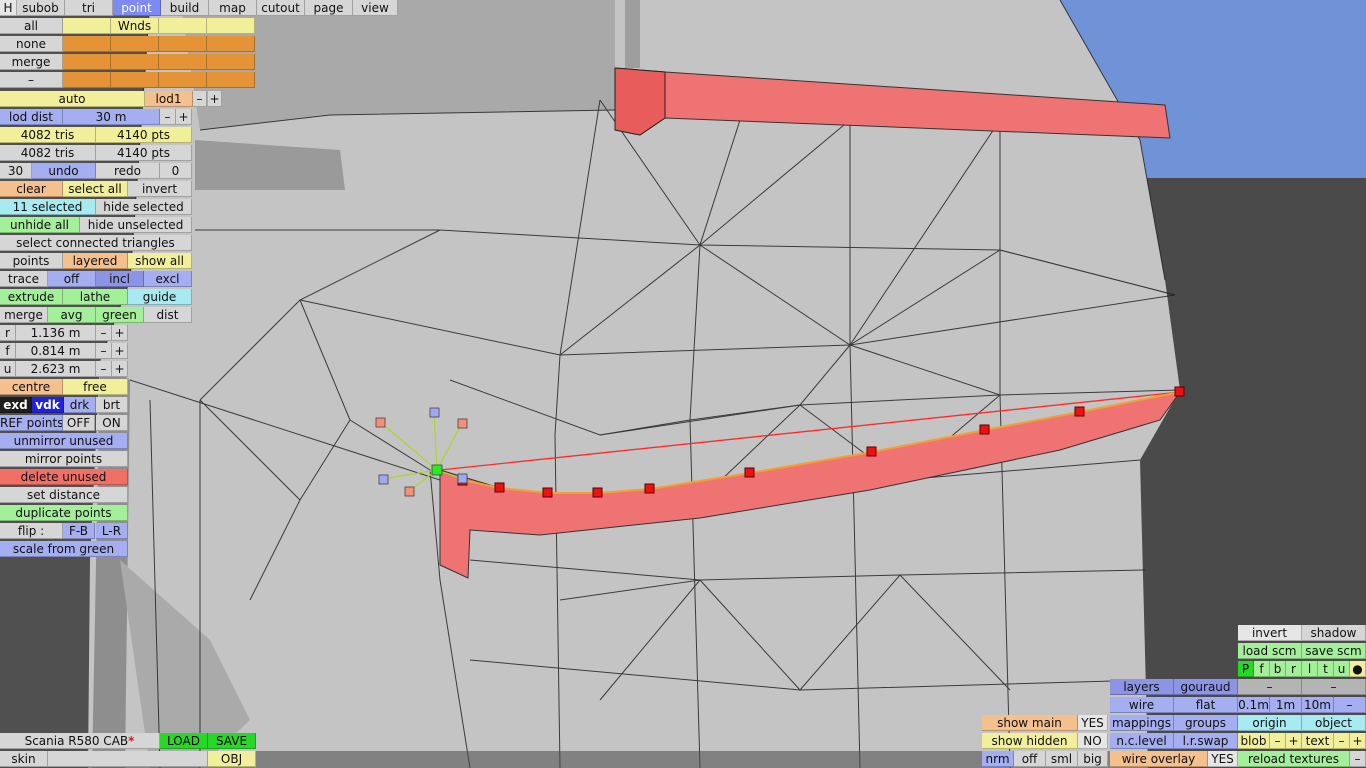  Describe the element at coordinates (31, 189) in the screenshot. I see `clear-button: clear` at that location.